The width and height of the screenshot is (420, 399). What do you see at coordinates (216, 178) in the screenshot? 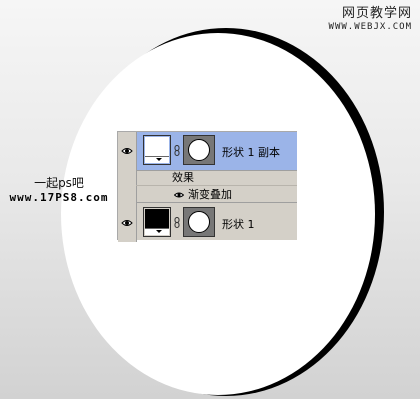
I see `effects-label: 效果` at bounding box center [216, 178].